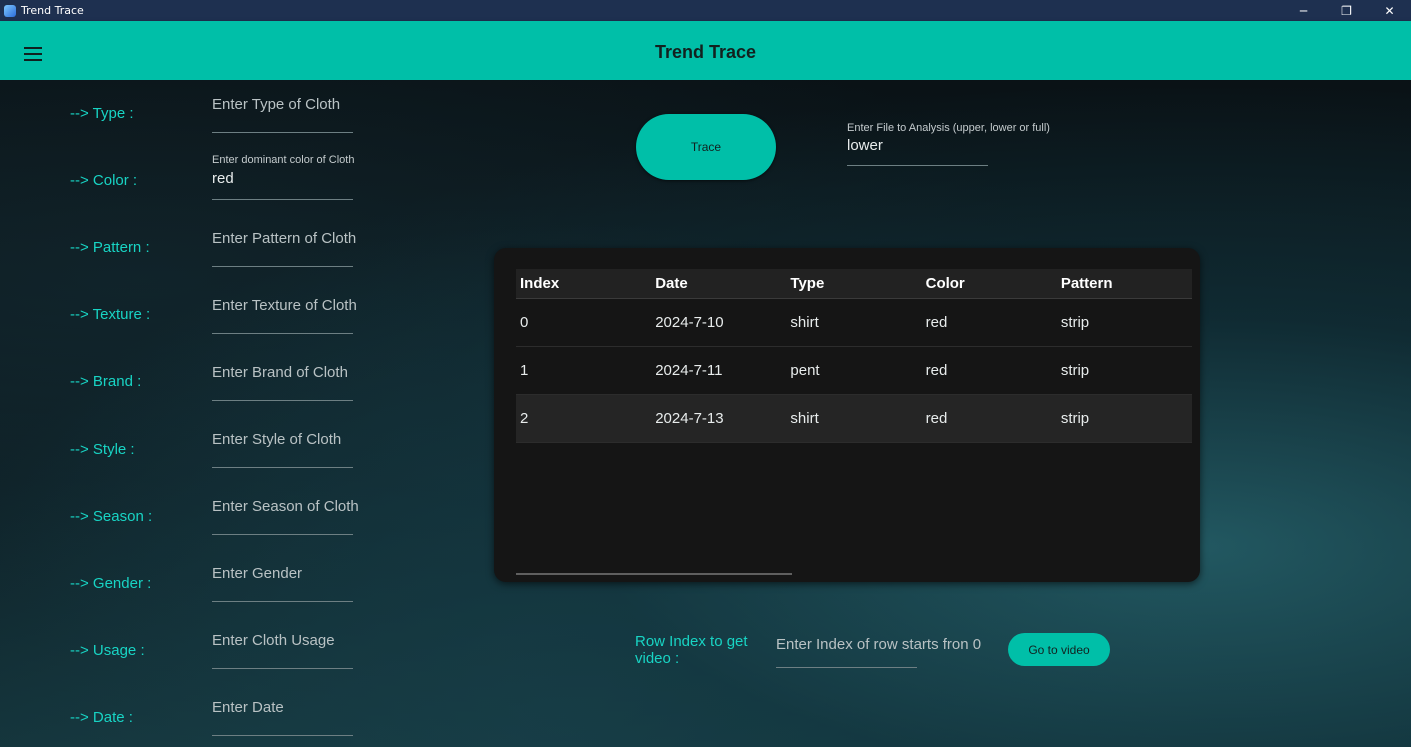 This screenshot has width=1411, height=747. What do you see at coordinates (273, 640) in the screenshot?
I see `usage-placeholder: Enter Cloth Usage` at bounding box center [273, 640].